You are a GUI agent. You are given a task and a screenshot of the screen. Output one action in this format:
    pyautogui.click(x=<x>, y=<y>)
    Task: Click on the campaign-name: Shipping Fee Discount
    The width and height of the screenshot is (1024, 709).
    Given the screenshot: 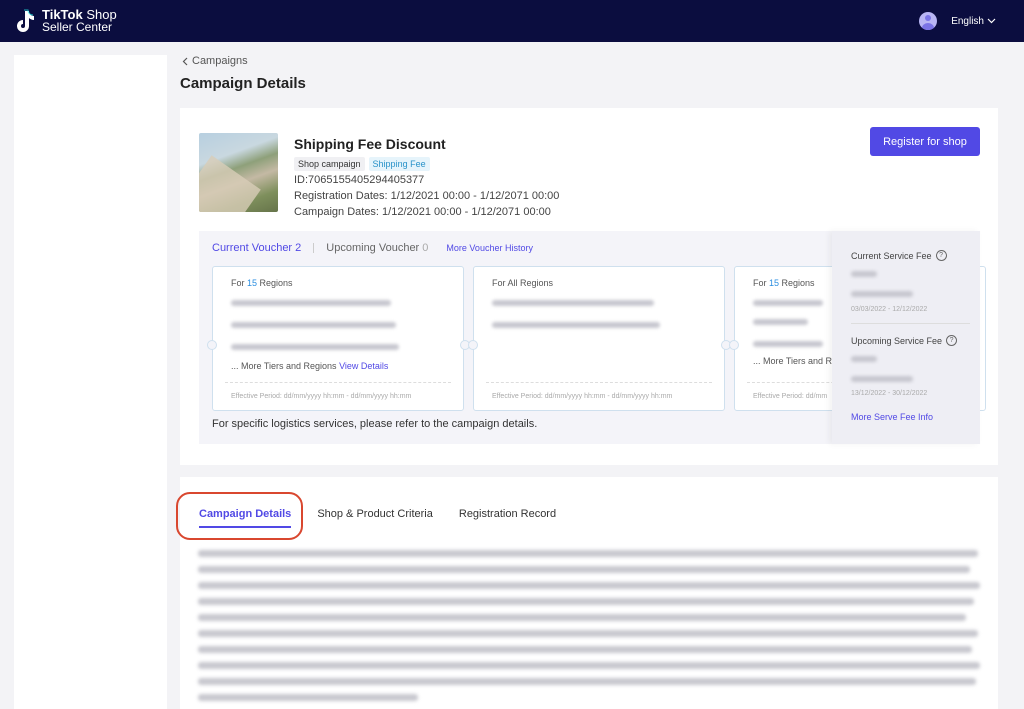 What is the action you would take?
    pyautogui.click(x=370, y=144)
    